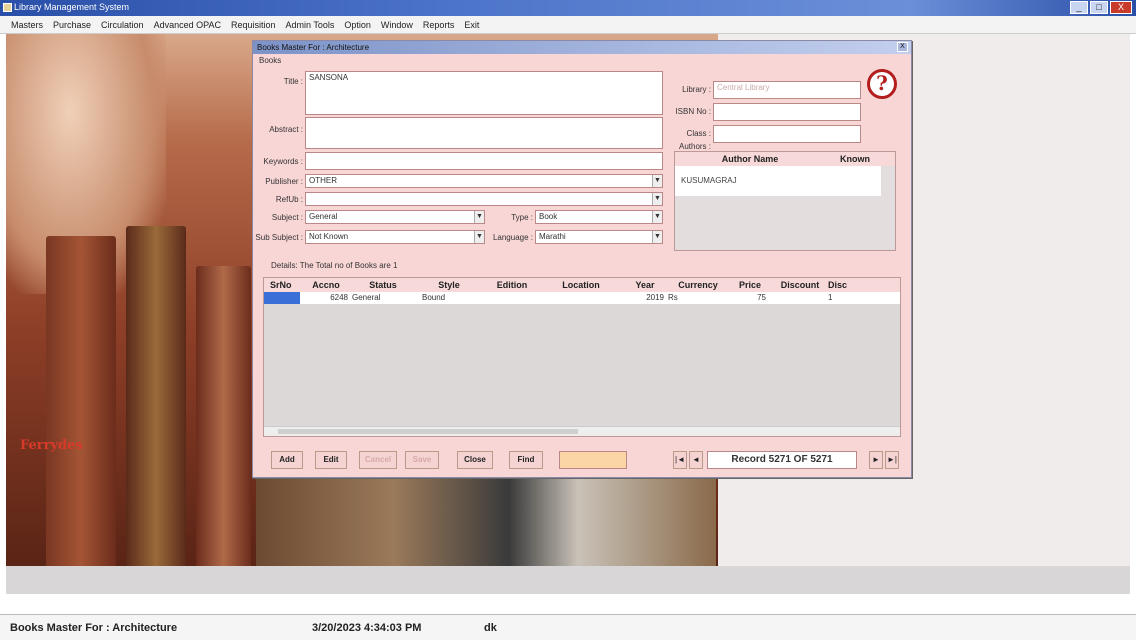  I want to click on minimize-button: _, so click(1079, 7).